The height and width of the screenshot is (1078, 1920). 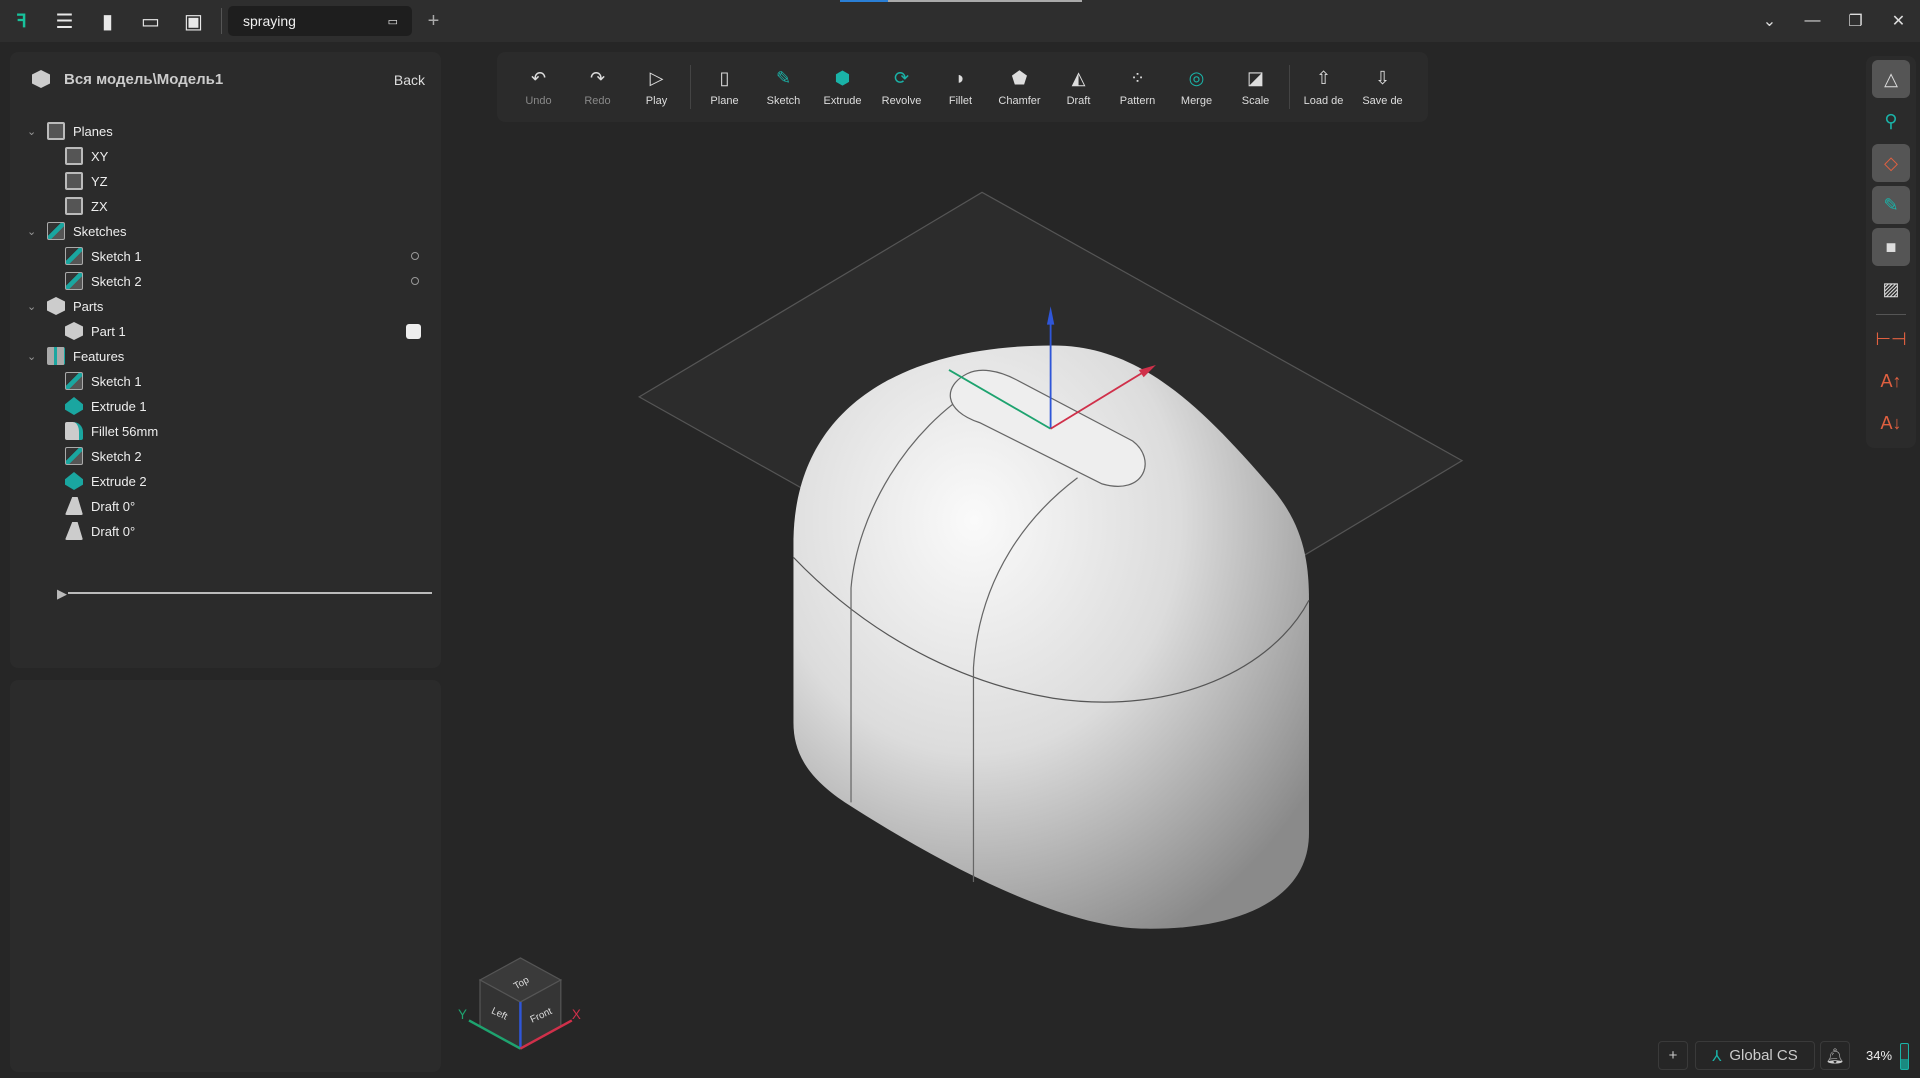 What do you see at coordinates (234, 231) in the screenshot?
I see `tree-item: ⌄ Sketches` at bounding box center [234, 231].